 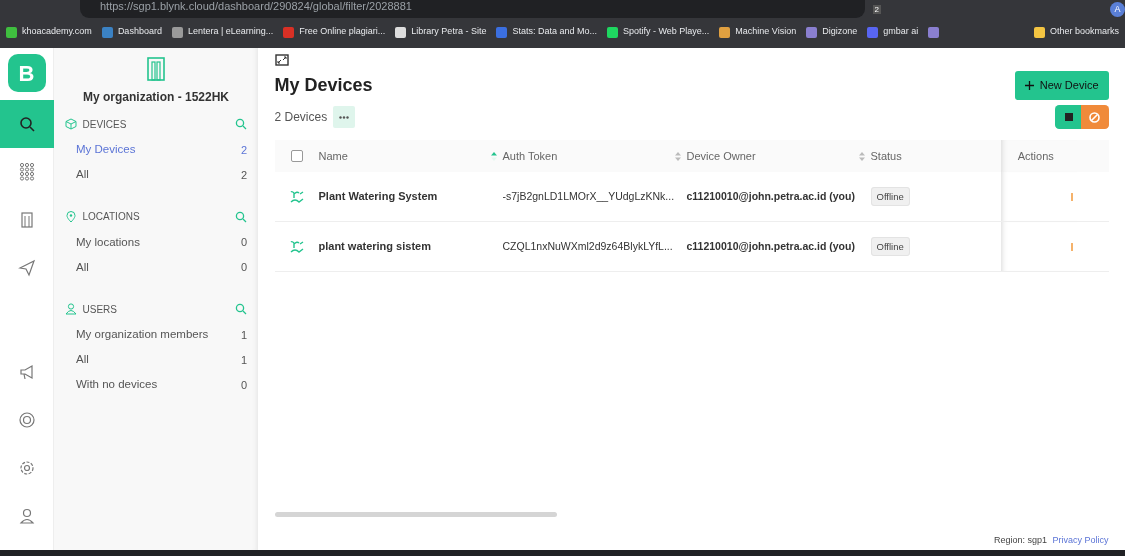 I want to click on cube-icon, so click(x=71, y=124).